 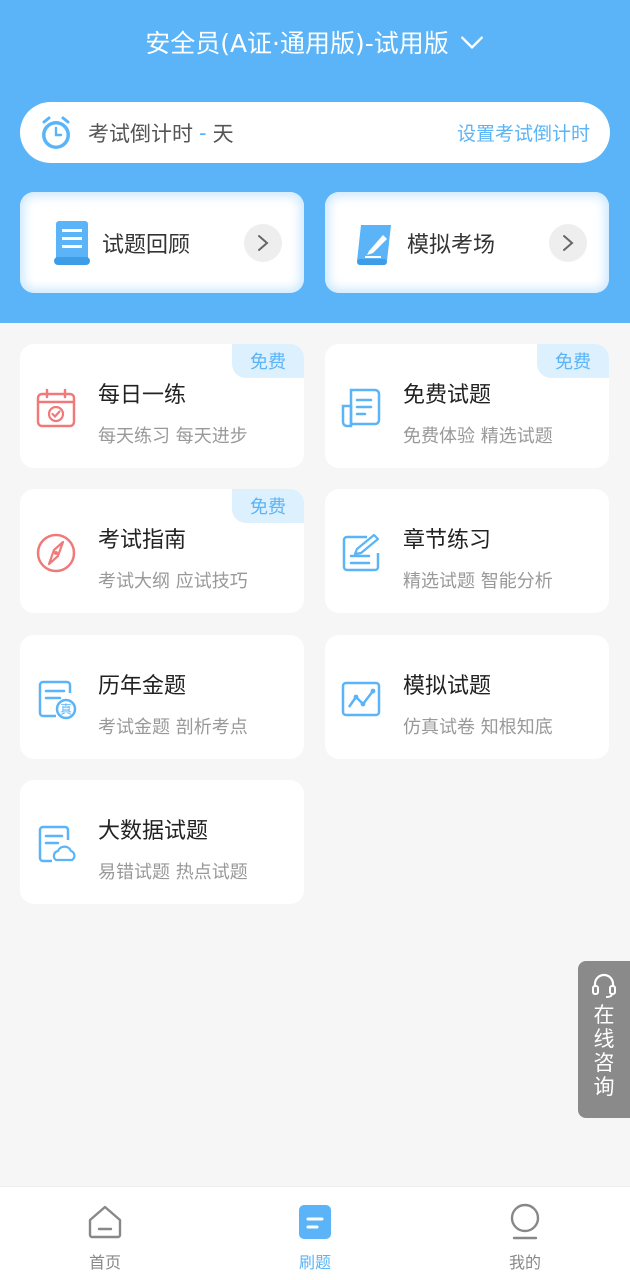 What do you see at coordinates (314, 1262) in the screenshot?
I see `tab-practice-label: 刷题` at bounding box center [314, 1262].